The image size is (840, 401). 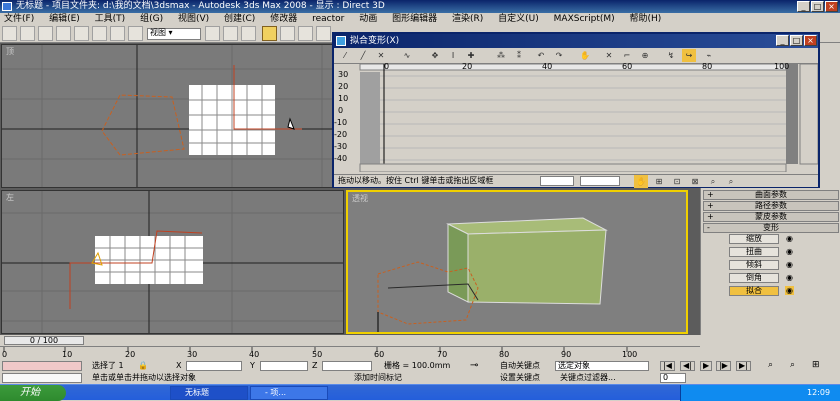 I want to click on select-icon, so click(x=27, y=33).